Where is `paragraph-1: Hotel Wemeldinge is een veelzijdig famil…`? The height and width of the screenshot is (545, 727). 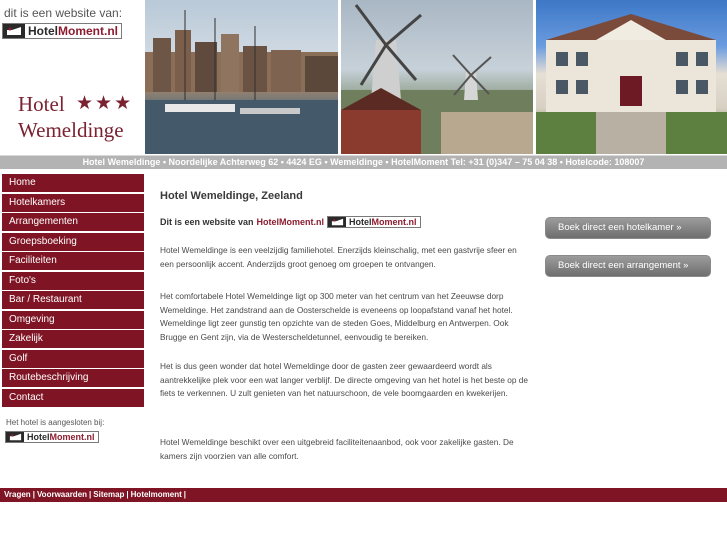 paragraph-1: Hotel Wemeldinge is een veelzijdig famil… is located at coordinates (338, 257).